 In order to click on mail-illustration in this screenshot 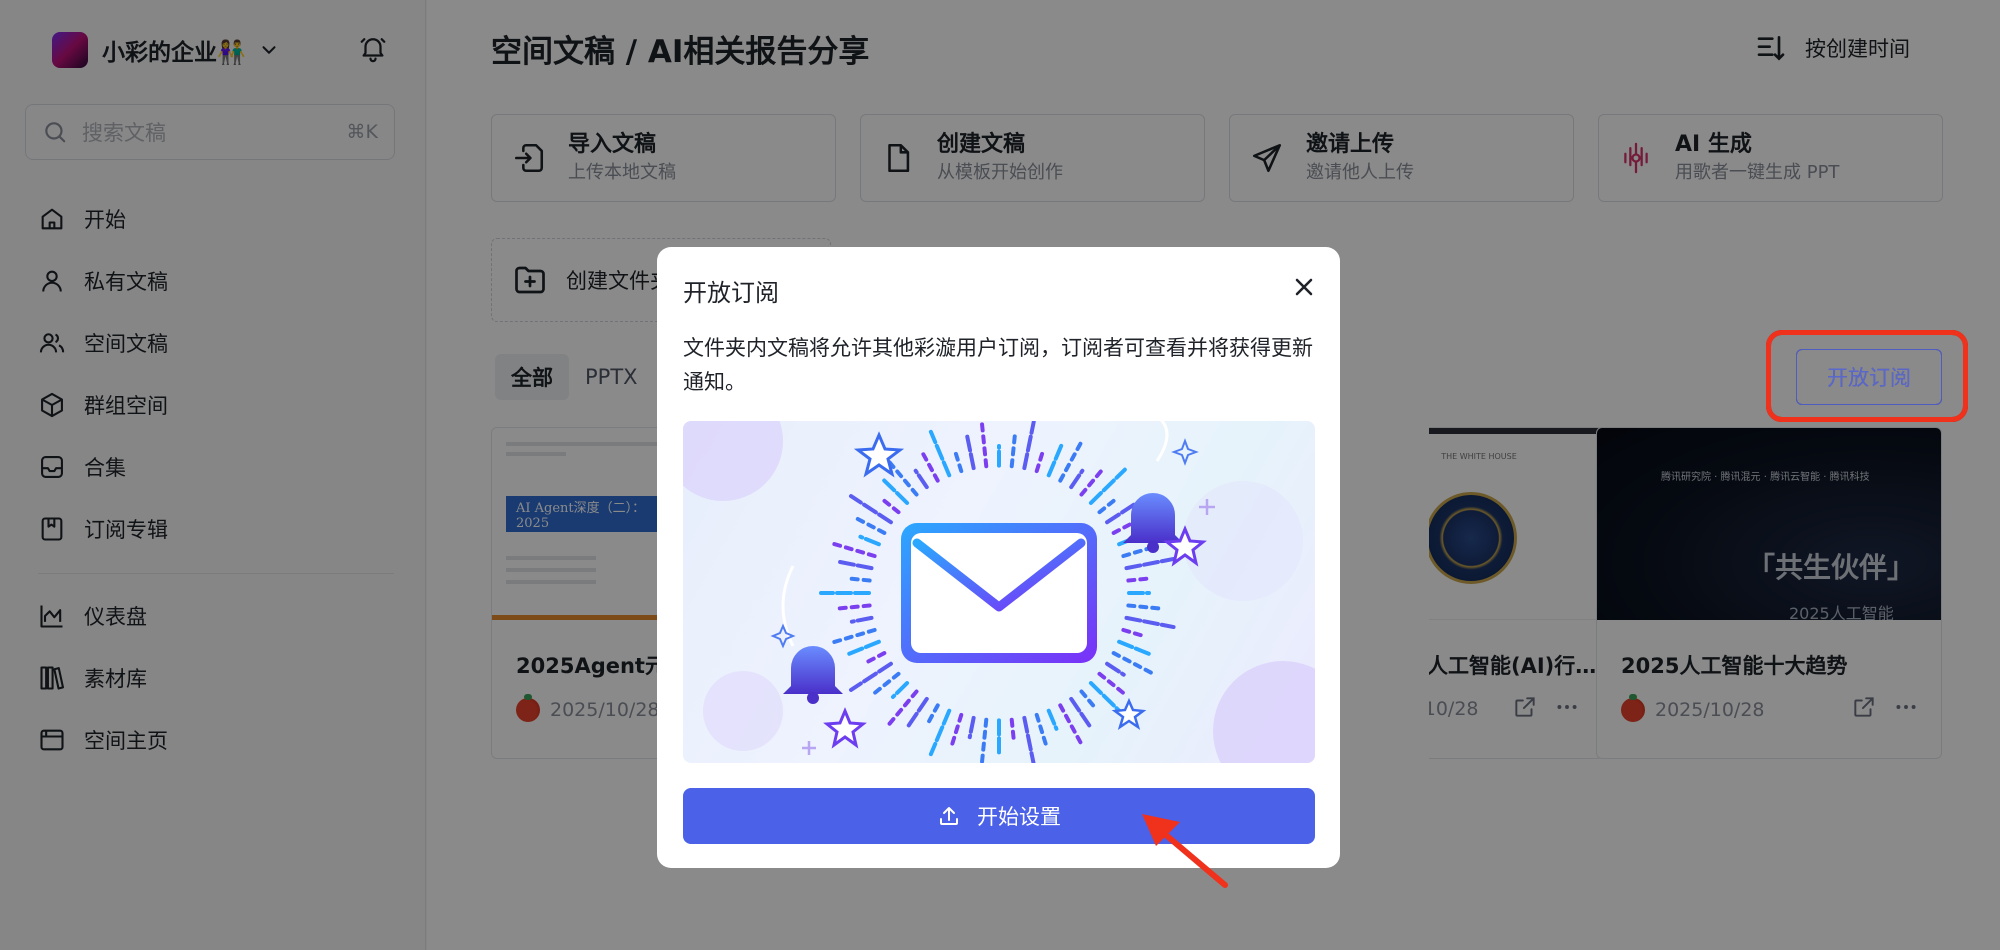, I will do `click(999, 592)`.